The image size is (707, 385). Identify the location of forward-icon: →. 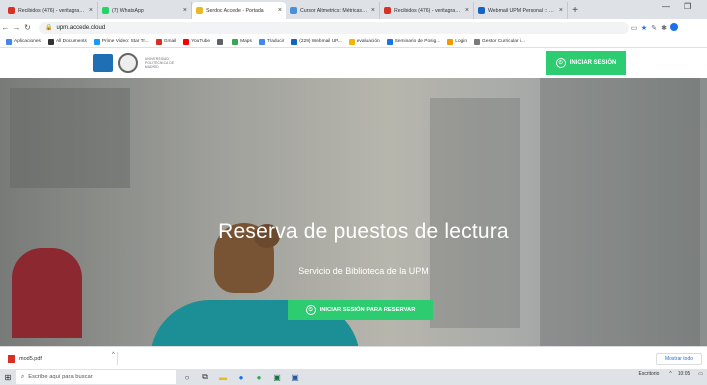
(16, 27).